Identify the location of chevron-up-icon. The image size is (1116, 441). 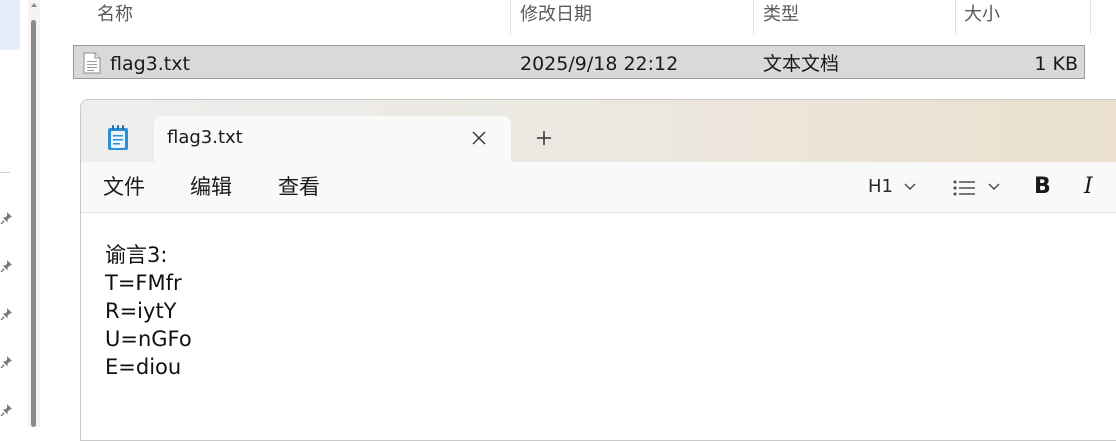
(34, 5).